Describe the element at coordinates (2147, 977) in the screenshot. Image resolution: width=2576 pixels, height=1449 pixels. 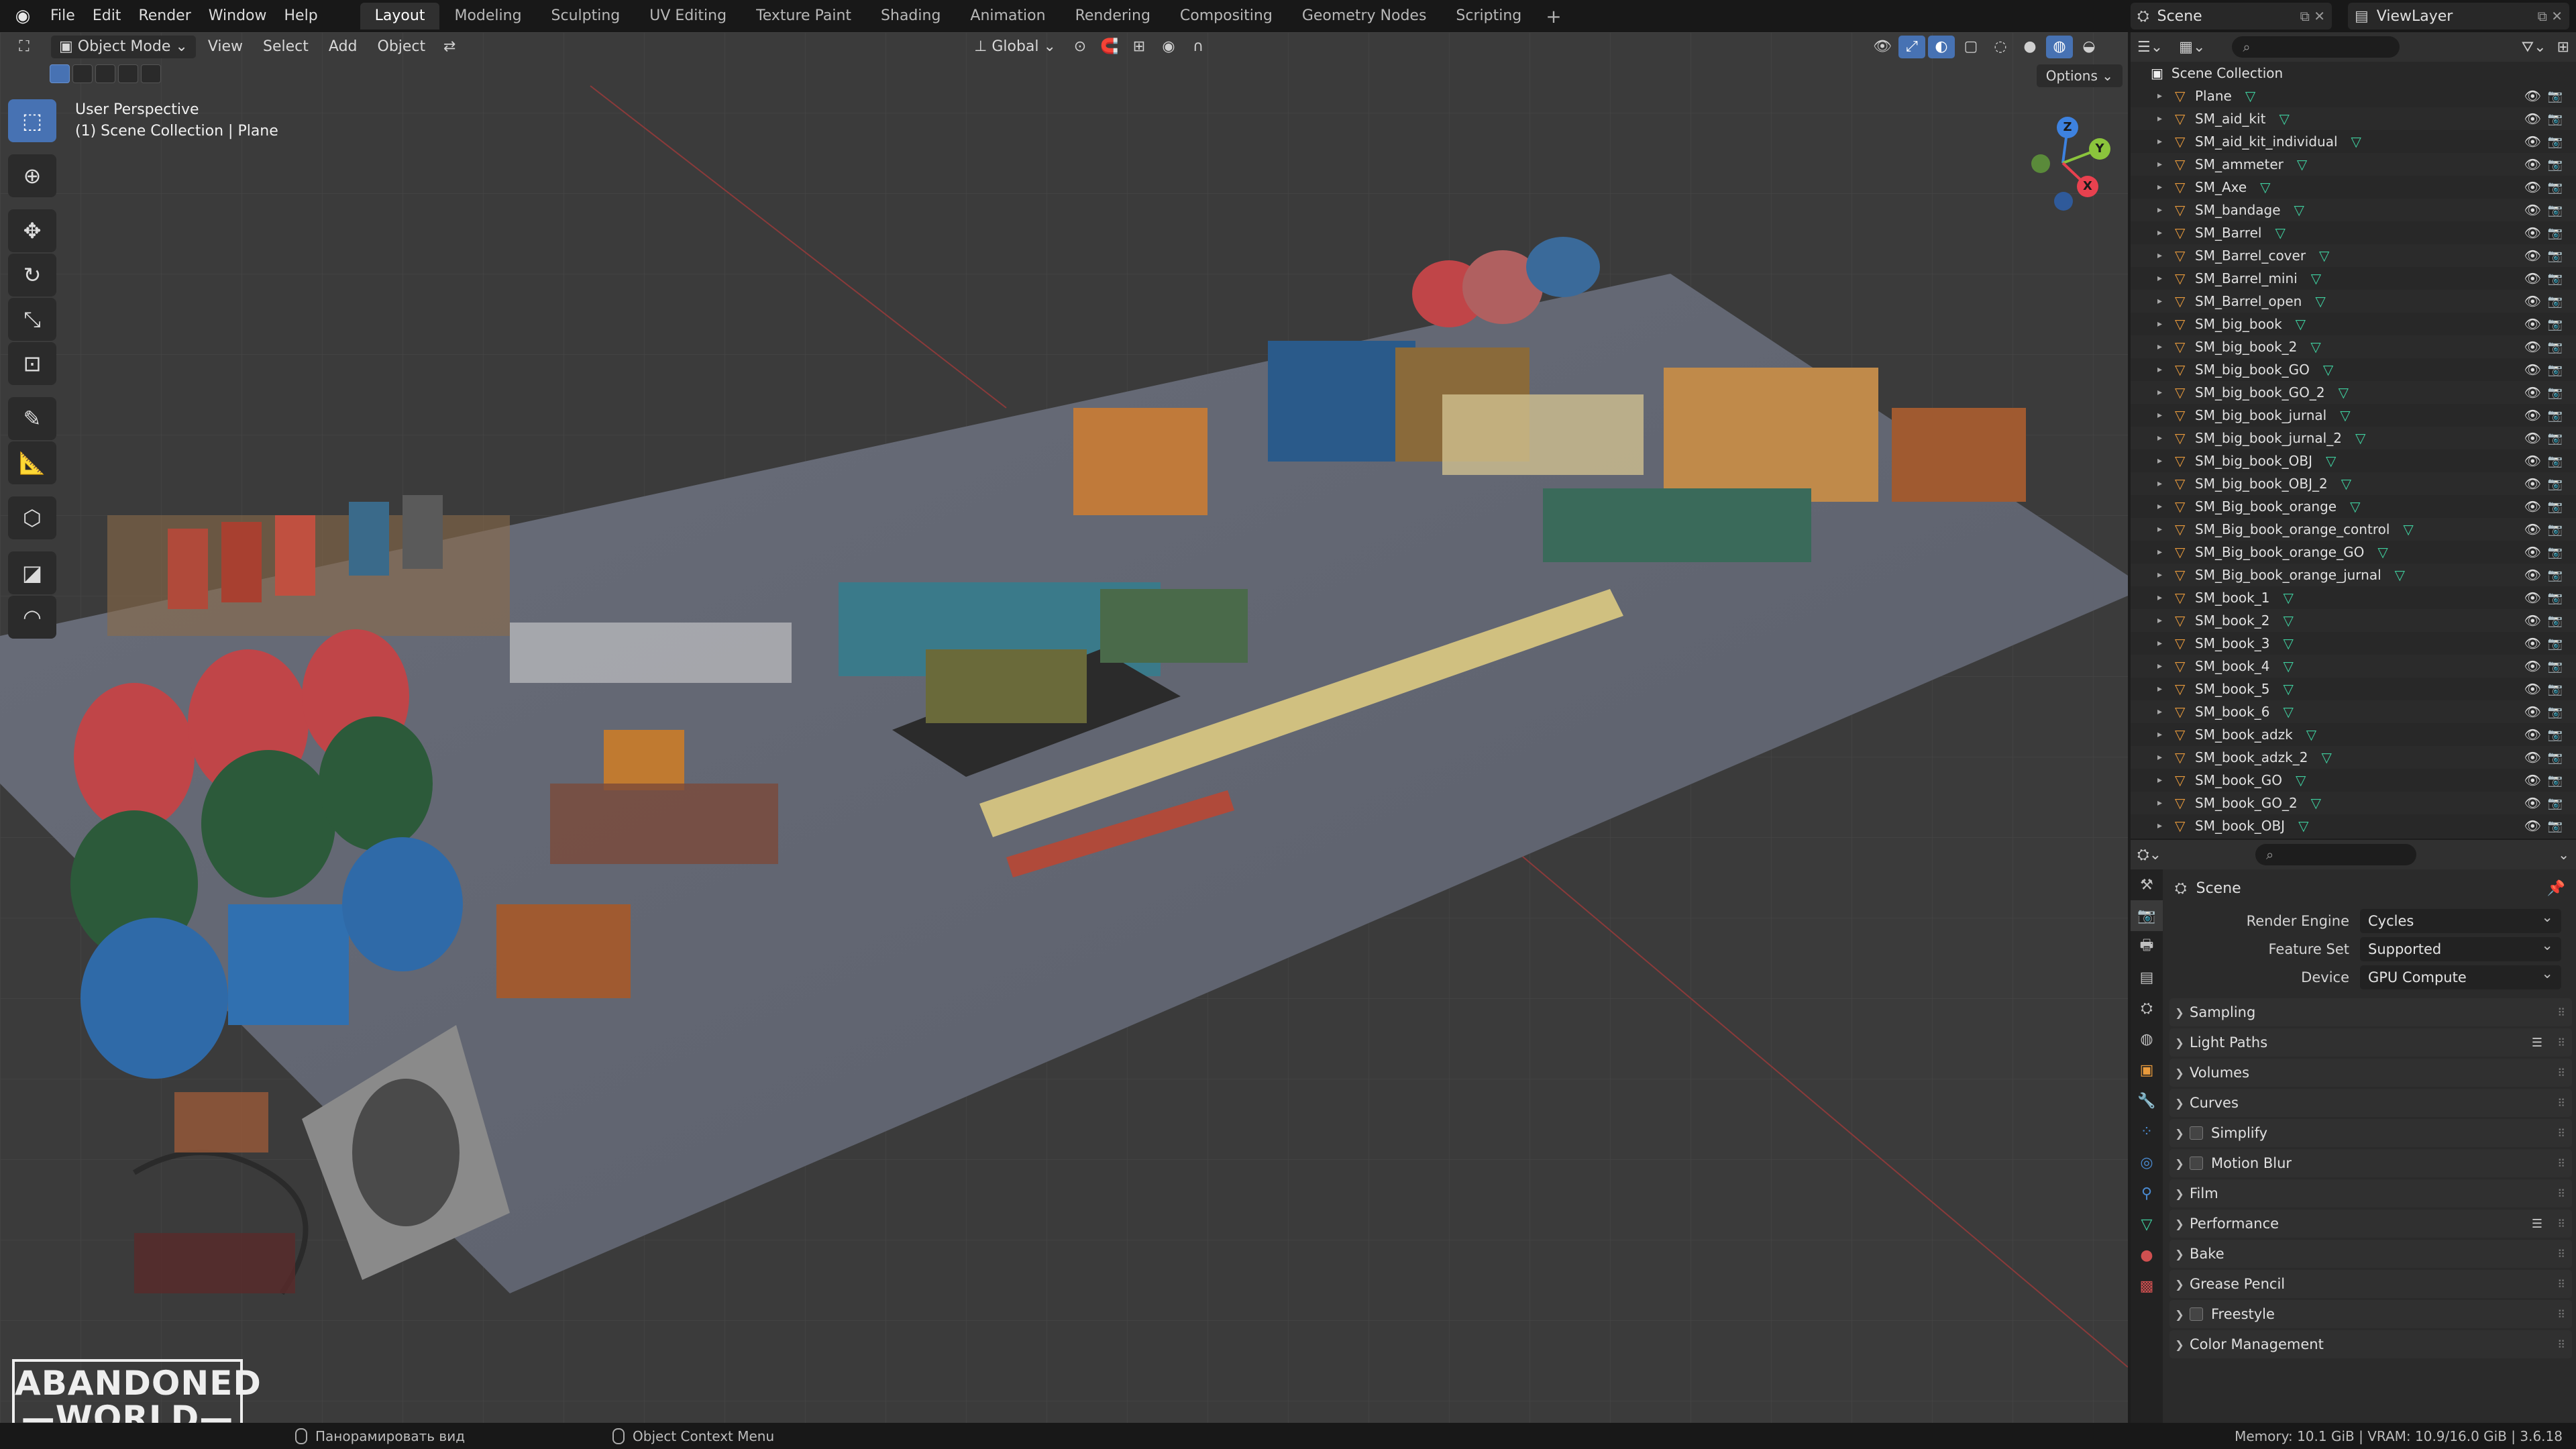
I see `view-layer-tab-icon: ▤` at that location.